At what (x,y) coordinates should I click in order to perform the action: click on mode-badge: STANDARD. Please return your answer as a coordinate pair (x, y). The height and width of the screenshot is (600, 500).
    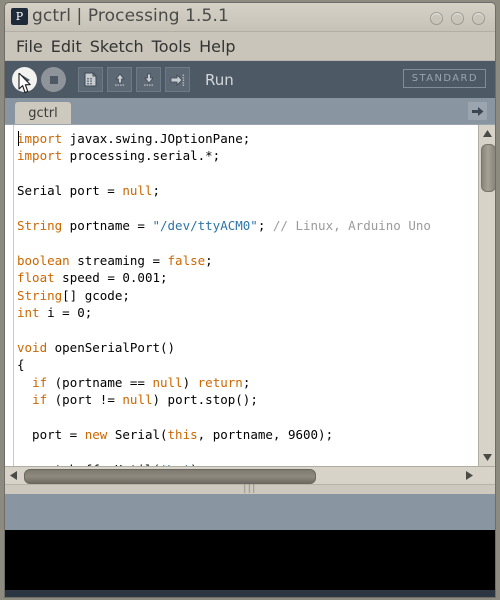
    Looking at the image, I should click on (444, 78).